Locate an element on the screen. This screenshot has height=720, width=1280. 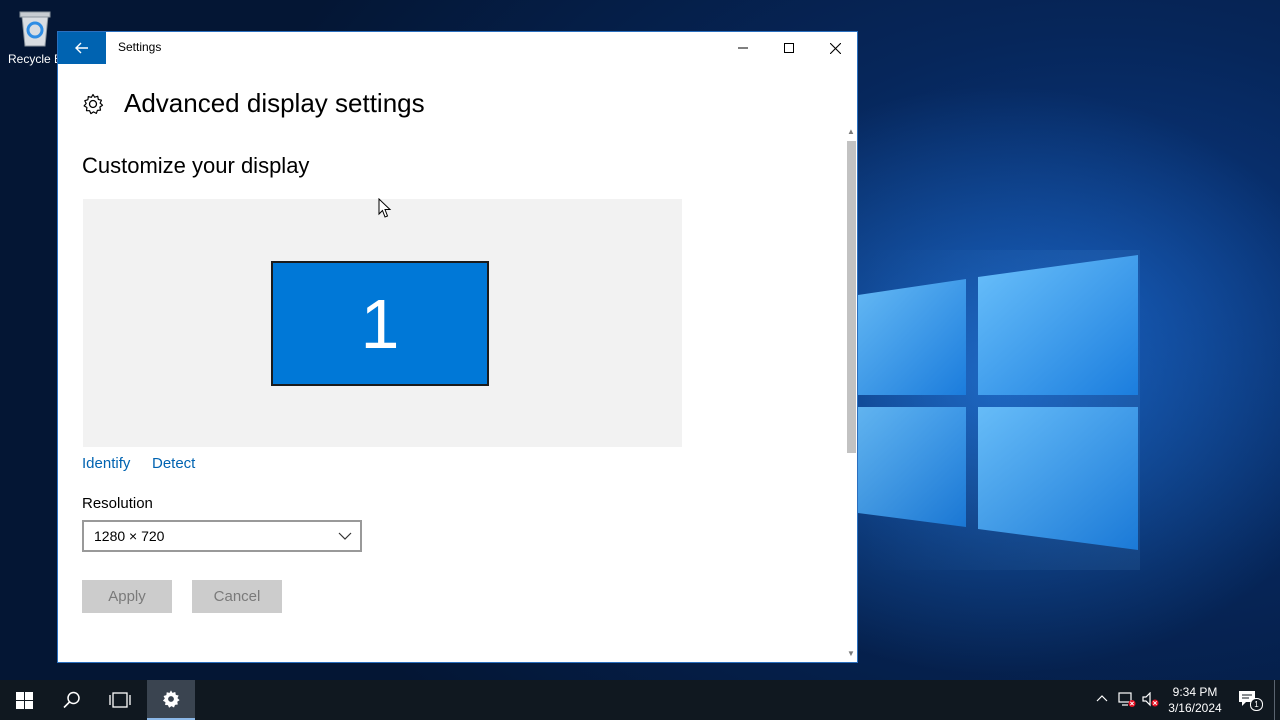
window-title: Settings is located at coordinates (140, 47).